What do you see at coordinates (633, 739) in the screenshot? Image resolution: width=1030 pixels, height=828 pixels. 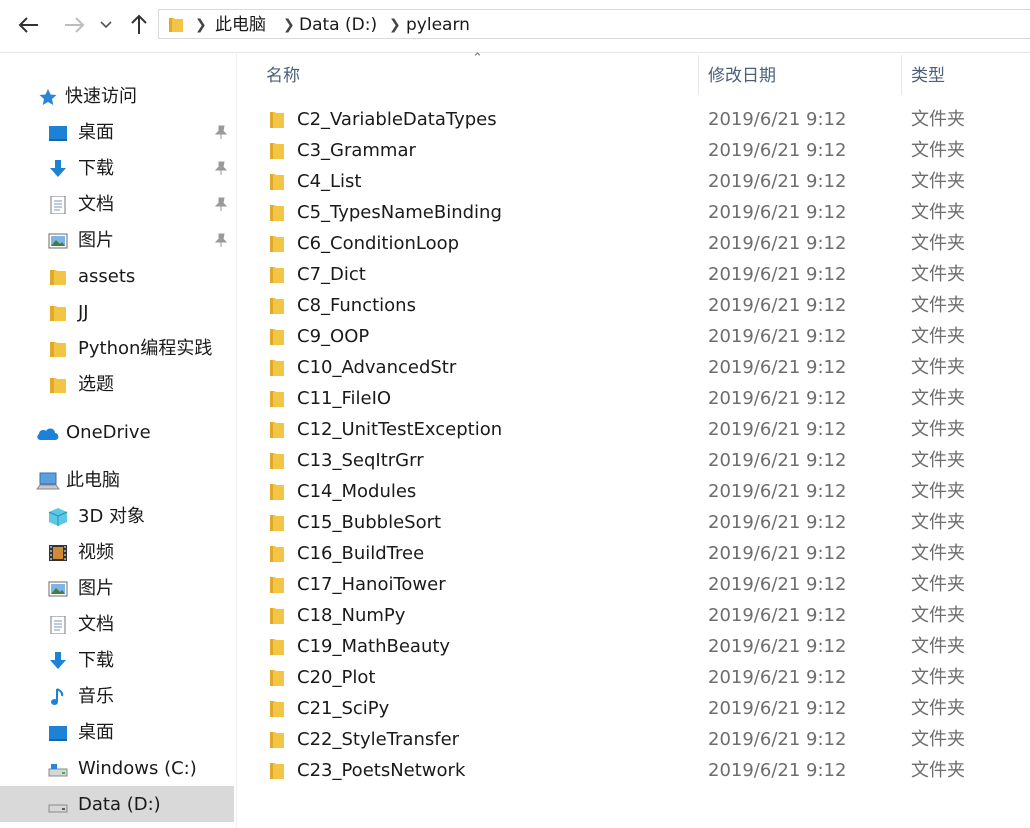 I see `table-row: C22_StyleTransfer 2019/6/21 9:12 文件夹` at bounding box center [633, 739].